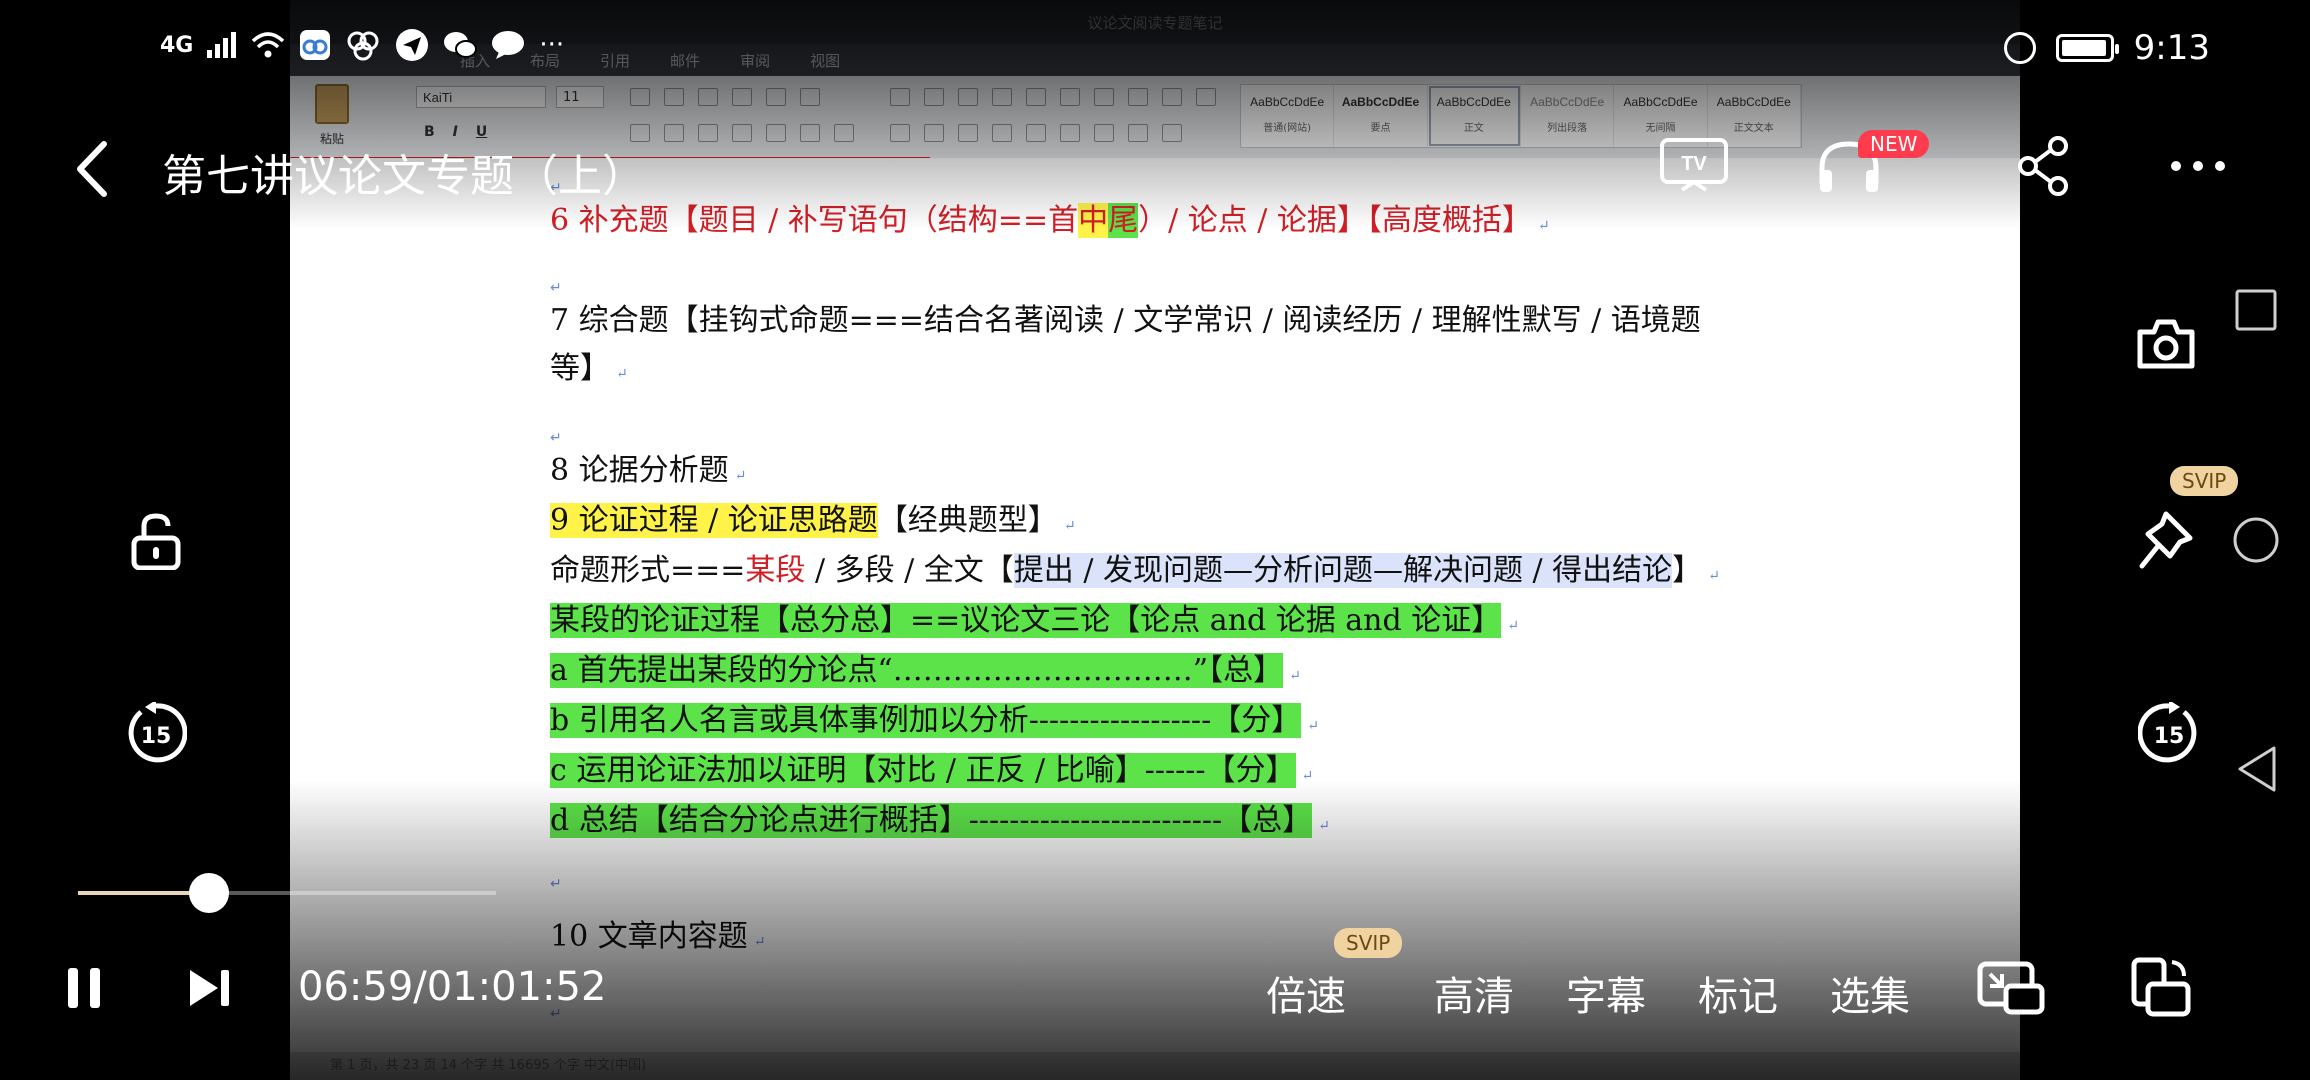 This screenshot has height=1080, width=2310. What do you see at coordinates (1753, 128) in the screenshot?
I see `style-name: 正文文本` at bounding box center [1753, 128].